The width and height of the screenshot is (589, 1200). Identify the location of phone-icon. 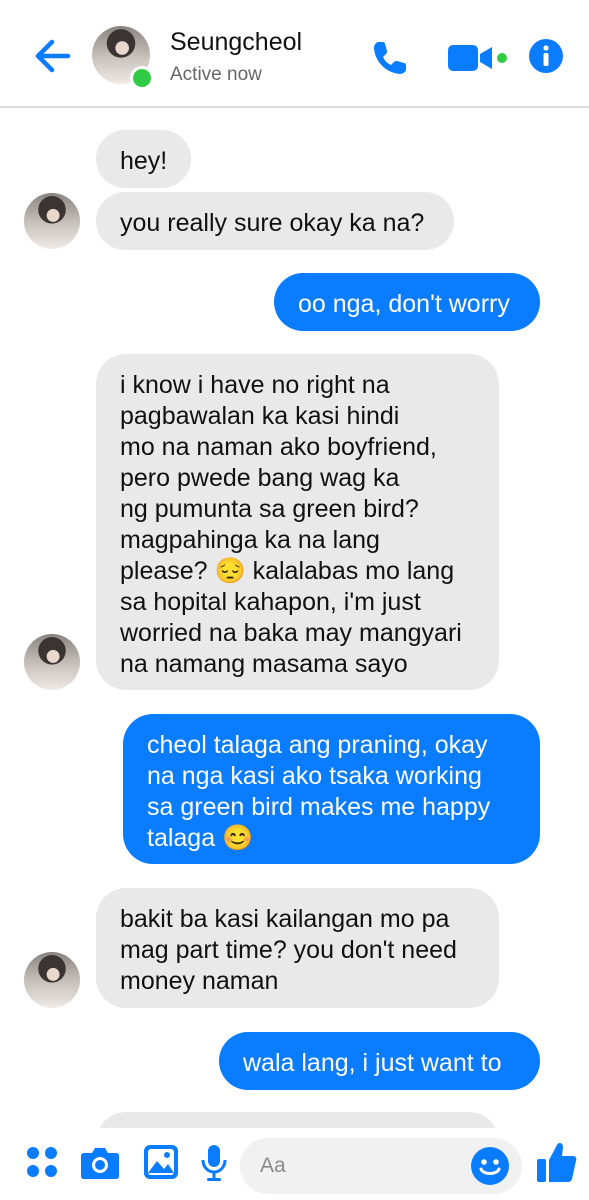
(390, 58).